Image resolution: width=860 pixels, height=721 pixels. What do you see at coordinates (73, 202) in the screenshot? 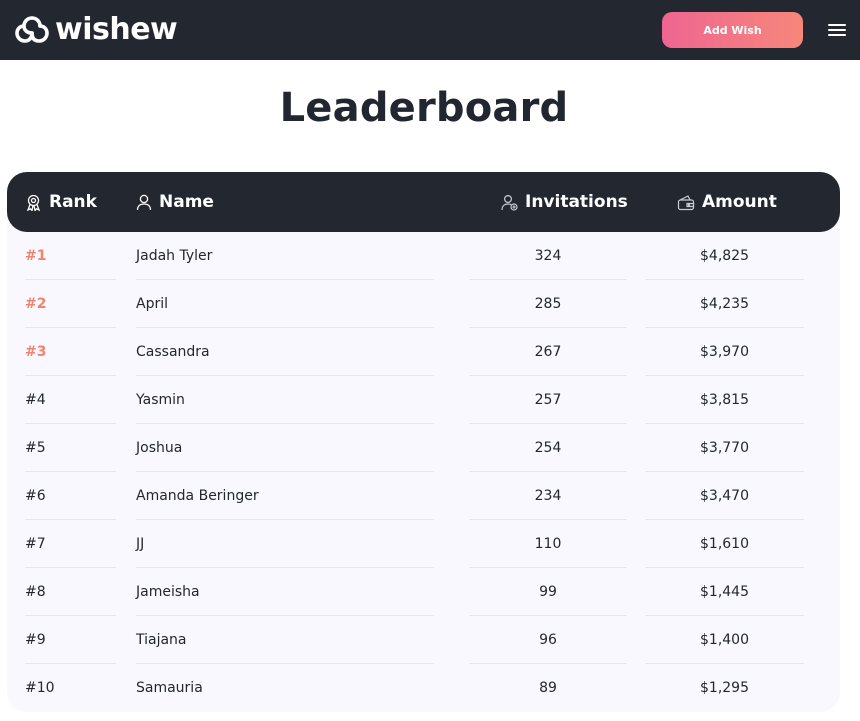
I see `column-label-rank: Rank` at bounding box center [73, 202].